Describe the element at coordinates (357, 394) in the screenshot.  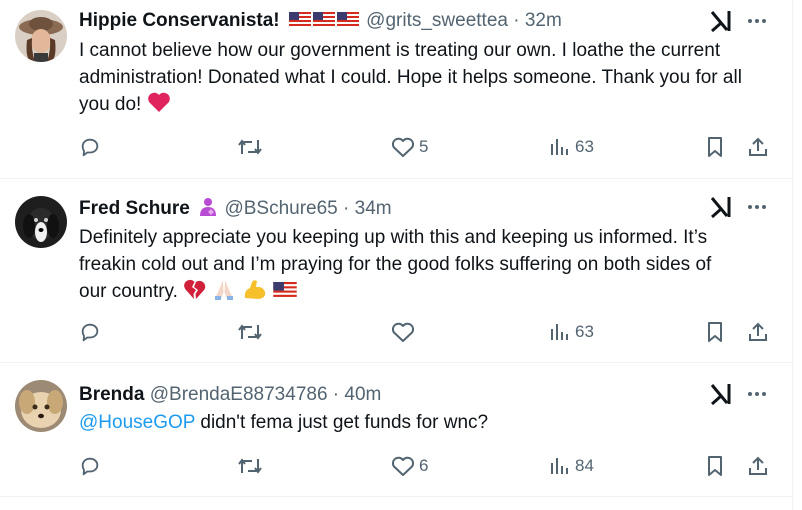
I see `timestamp: · 40m` at that location.